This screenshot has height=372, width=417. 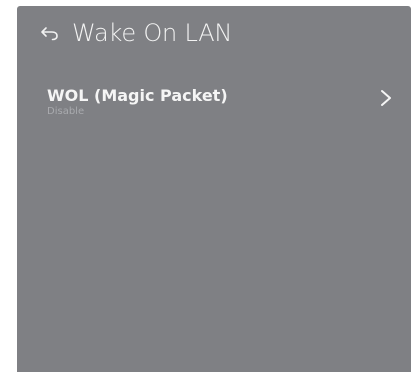 What do you see at coordinates (50, 33) in the screenshot?
I see `back-arrow-icon` at bounding box center [50, 33].